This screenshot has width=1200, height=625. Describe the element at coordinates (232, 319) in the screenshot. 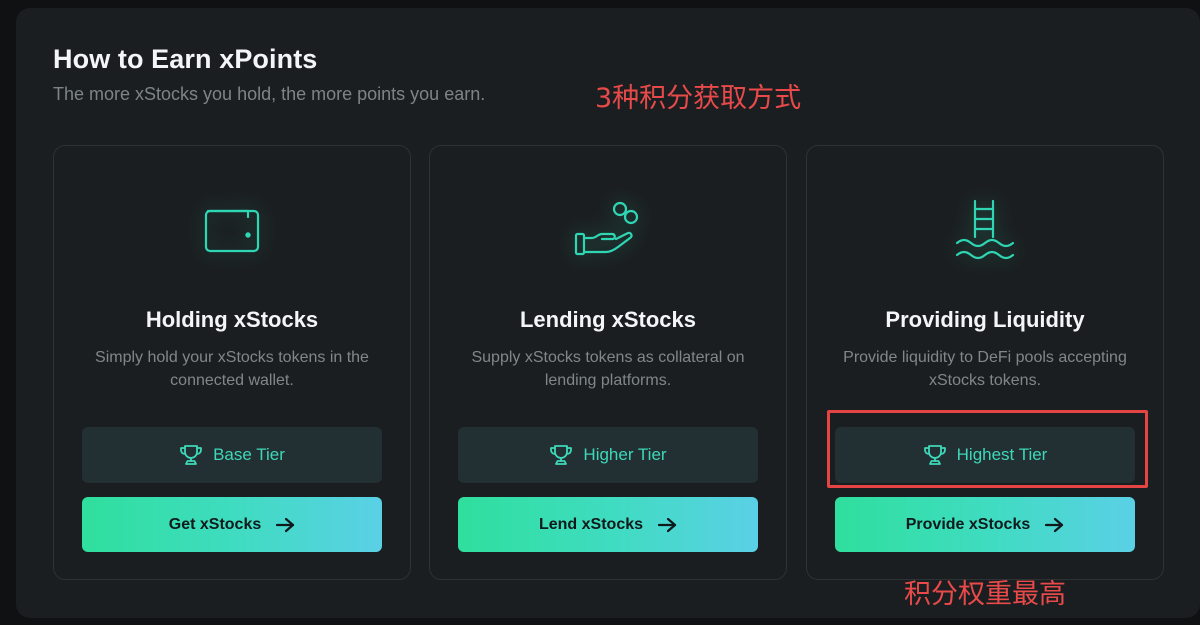

I see `card-title: Holding xStocks` at that location.